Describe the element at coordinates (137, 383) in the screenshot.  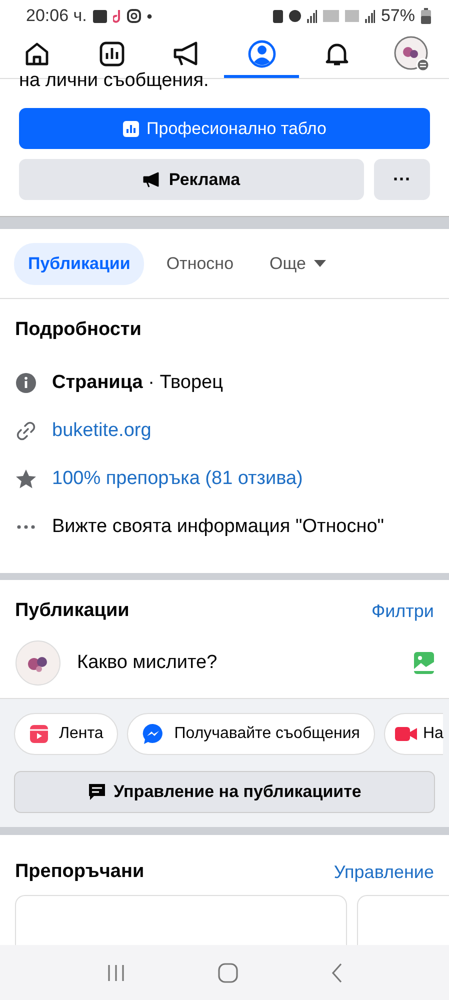
I see `detail-text: Страница · Творец` at that location.